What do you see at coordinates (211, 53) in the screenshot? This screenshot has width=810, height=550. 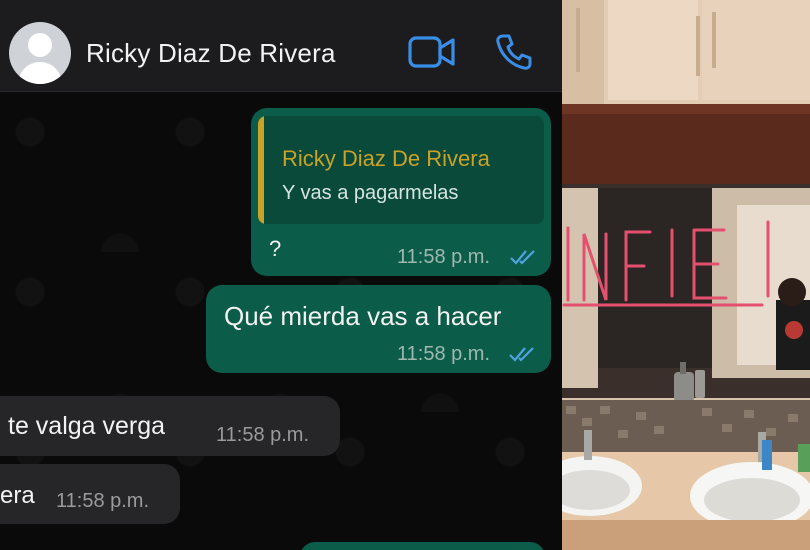 I see `contact-name: Ricky Diaz De Rivera` at bounding box center [211, 53].